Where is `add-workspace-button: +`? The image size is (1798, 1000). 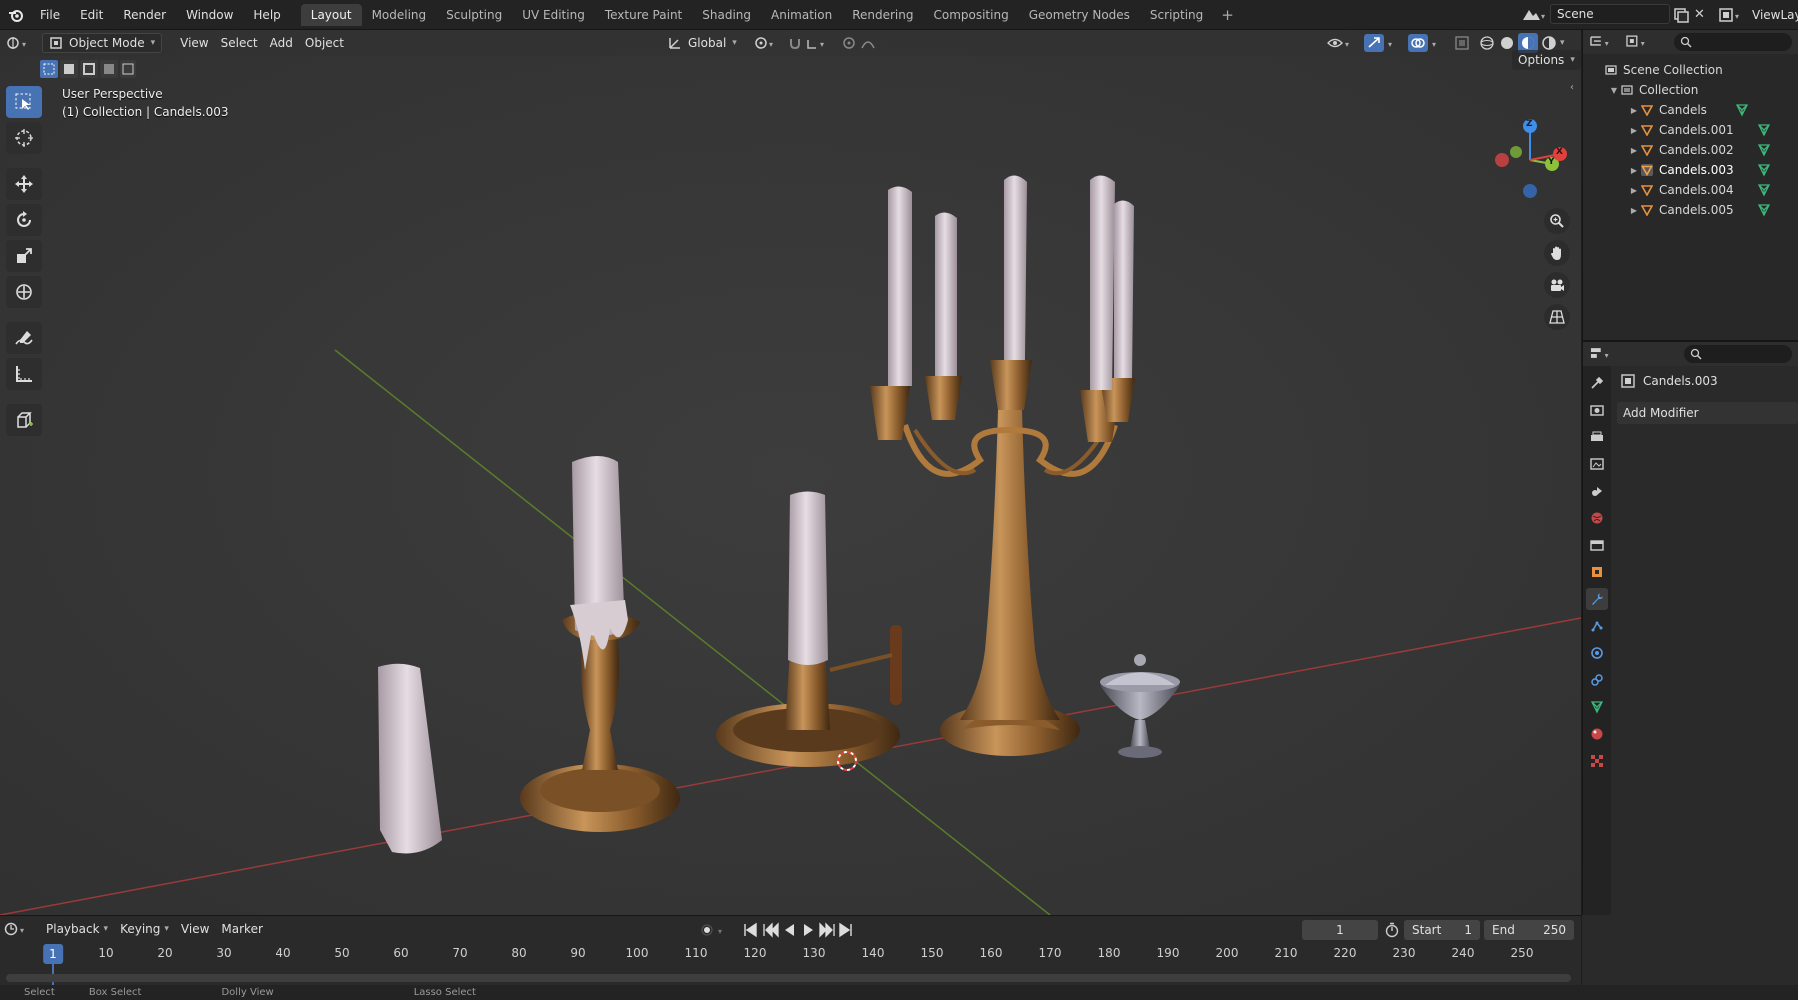
add-workspace-button: + is located at coordinates (1227, 15).